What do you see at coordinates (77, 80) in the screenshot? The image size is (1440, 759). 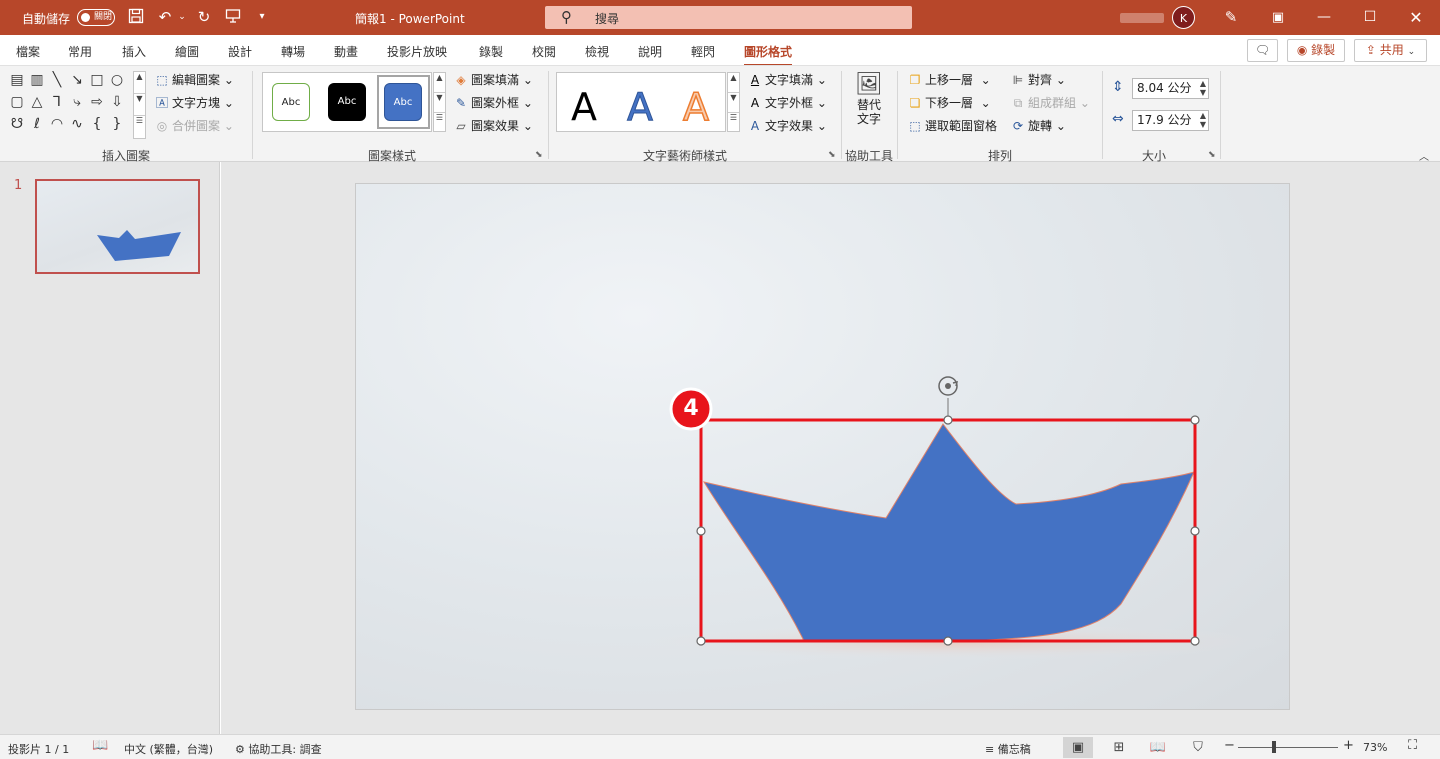 I see `arrow-line-shape-icon: ↘` at bounding box center [77, 80].